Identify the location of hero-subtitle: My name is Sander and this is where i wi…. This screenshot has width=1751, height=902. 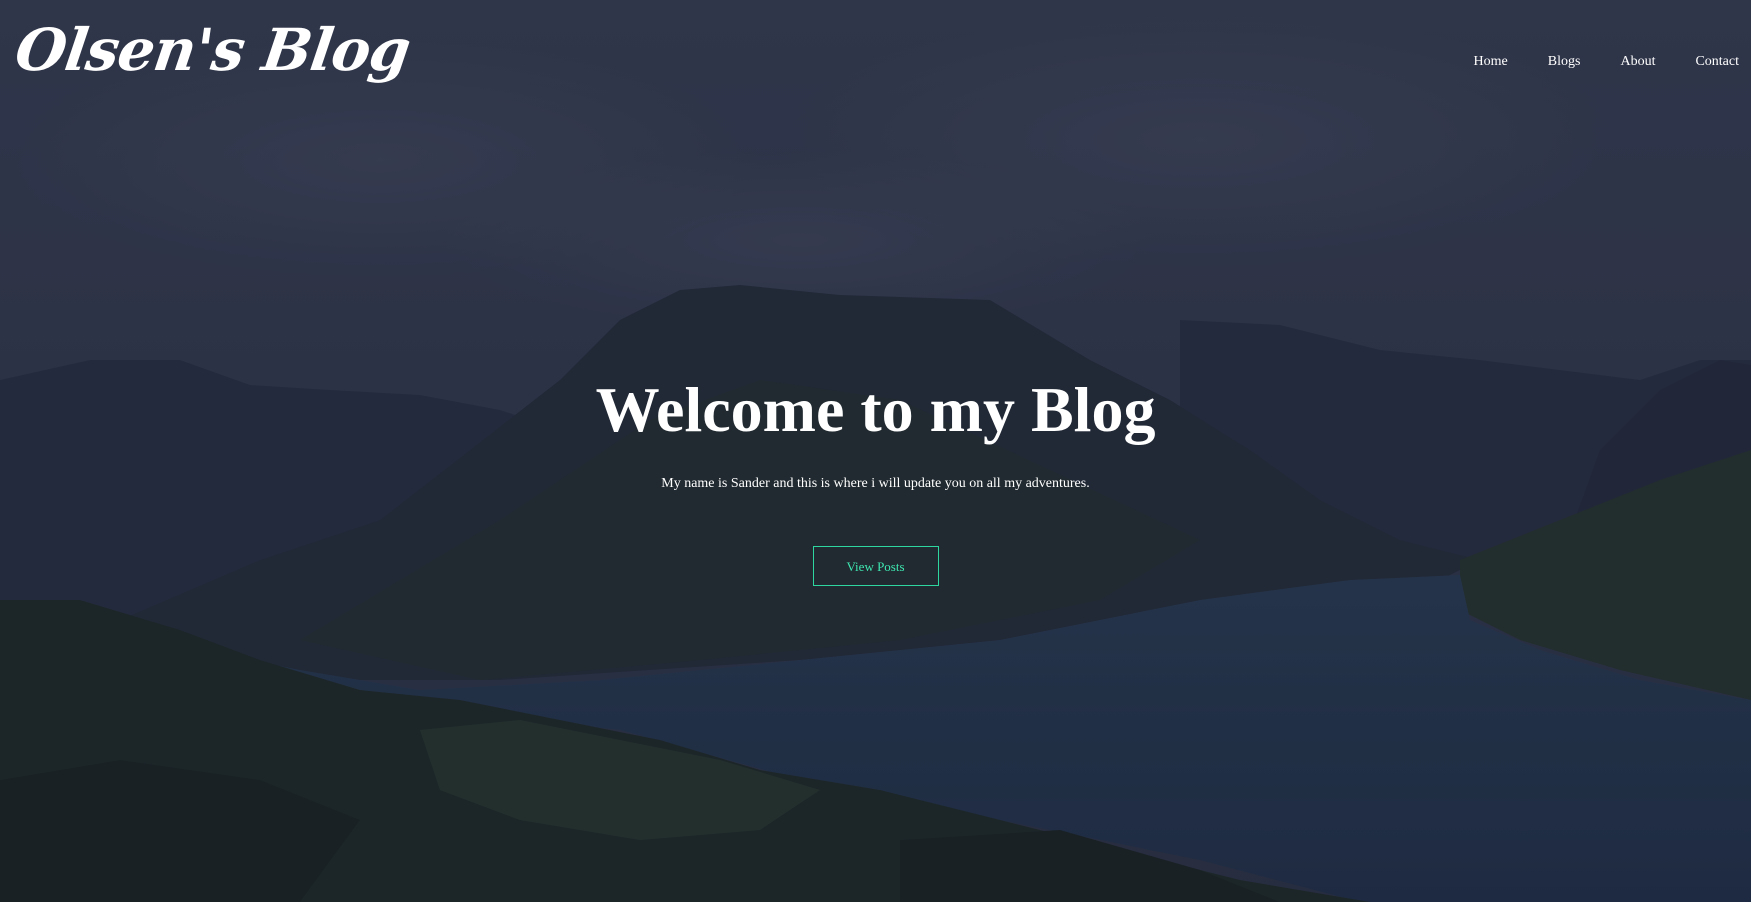
(875, 483).